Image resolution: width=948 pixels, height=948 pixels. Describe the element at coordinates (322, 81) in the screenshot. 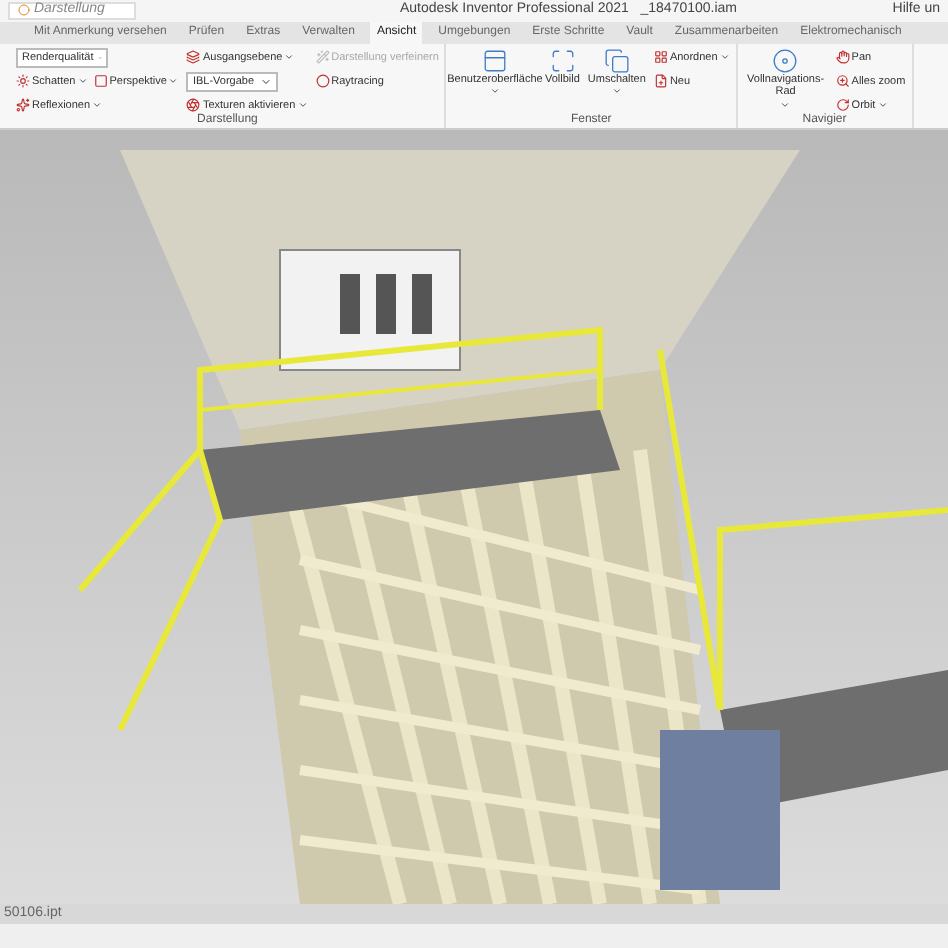

I see `circle-icon` at that location.